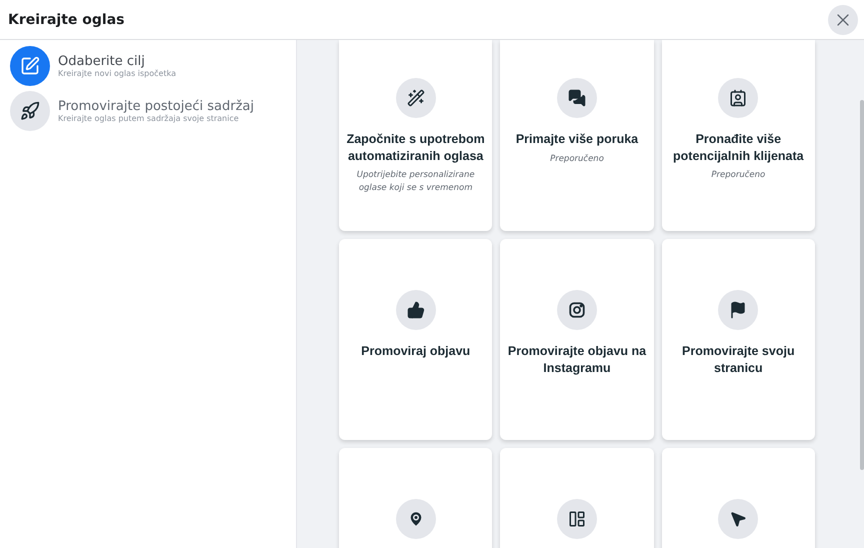 The height and width of the screenshot is (548, 864). Describe the element at coordinates (415, 98) in the screenshot. I see `magic-wand-icon` at that location.